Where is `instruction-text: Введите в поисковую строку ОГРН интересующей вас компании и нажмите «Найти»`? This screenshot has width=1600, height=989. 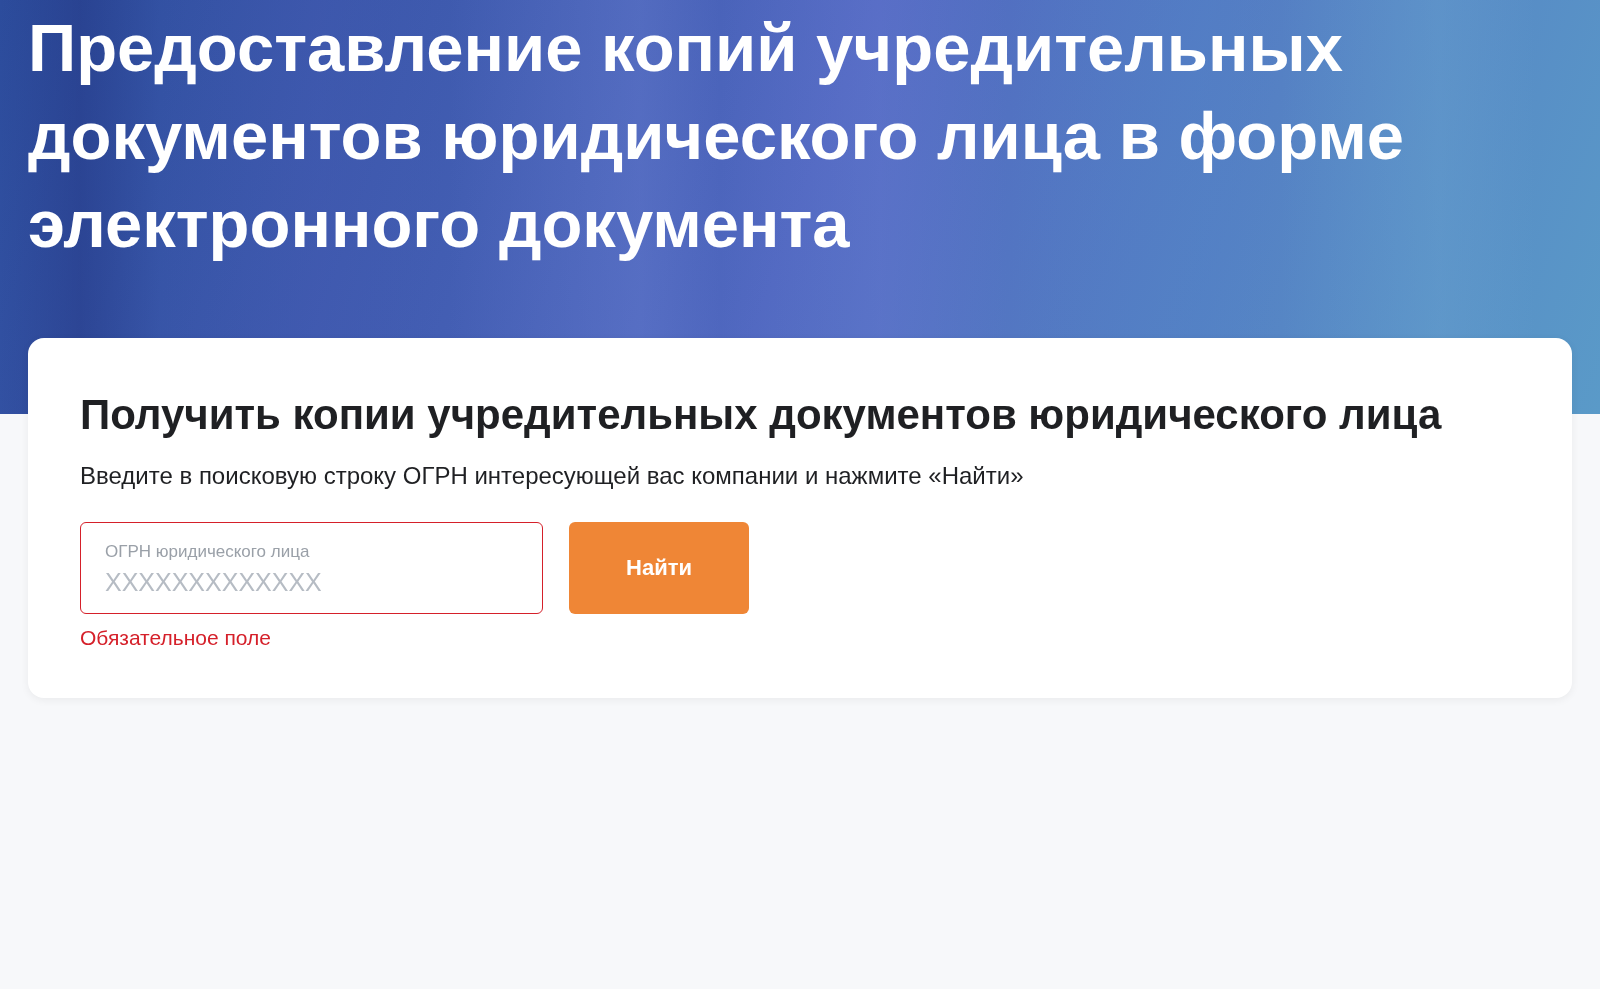
instruction-text: Введите в поисковую строку ОГРН интересующей вас компании и нажмите «Найти» is located at coordinates (552, 476).